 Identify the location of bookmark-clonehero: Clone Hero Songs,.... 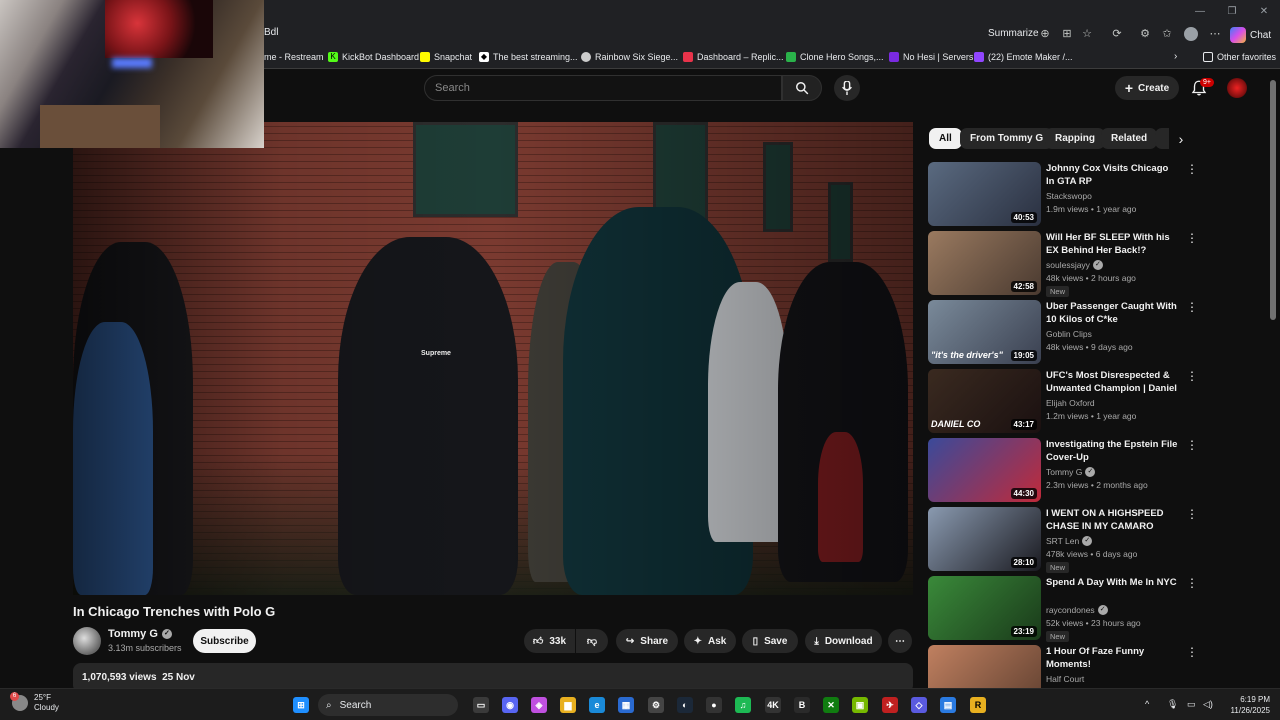
(835, 57).